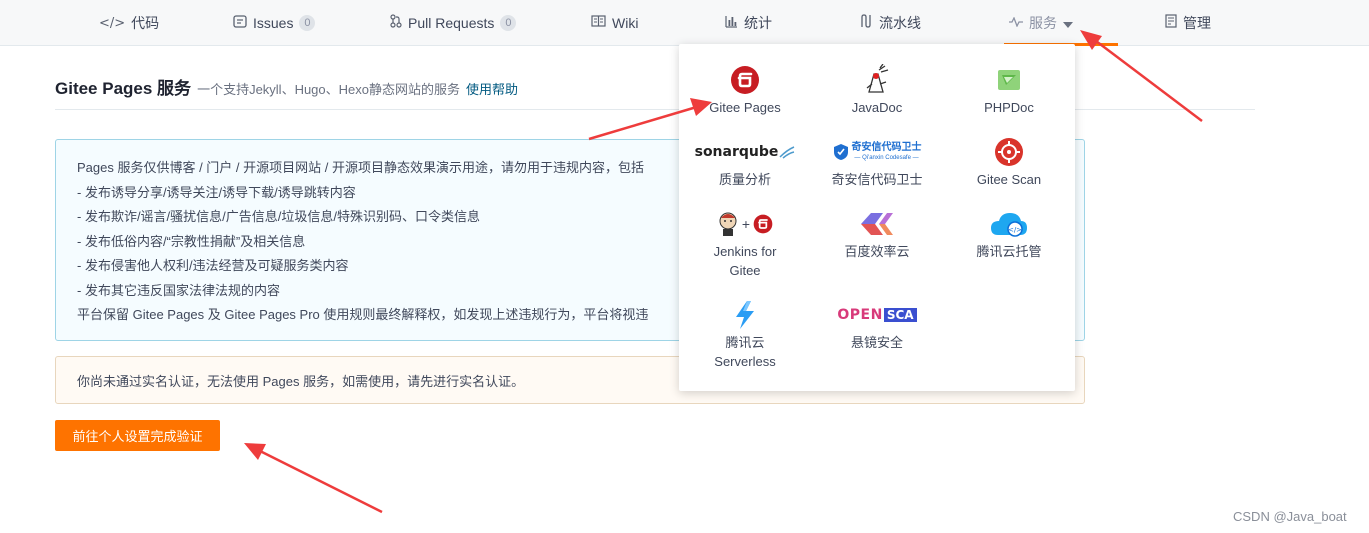  What do you see at coordinates (877, 80) in the screenshot?
I see `duke-logo` at bounding box center [877, 80].